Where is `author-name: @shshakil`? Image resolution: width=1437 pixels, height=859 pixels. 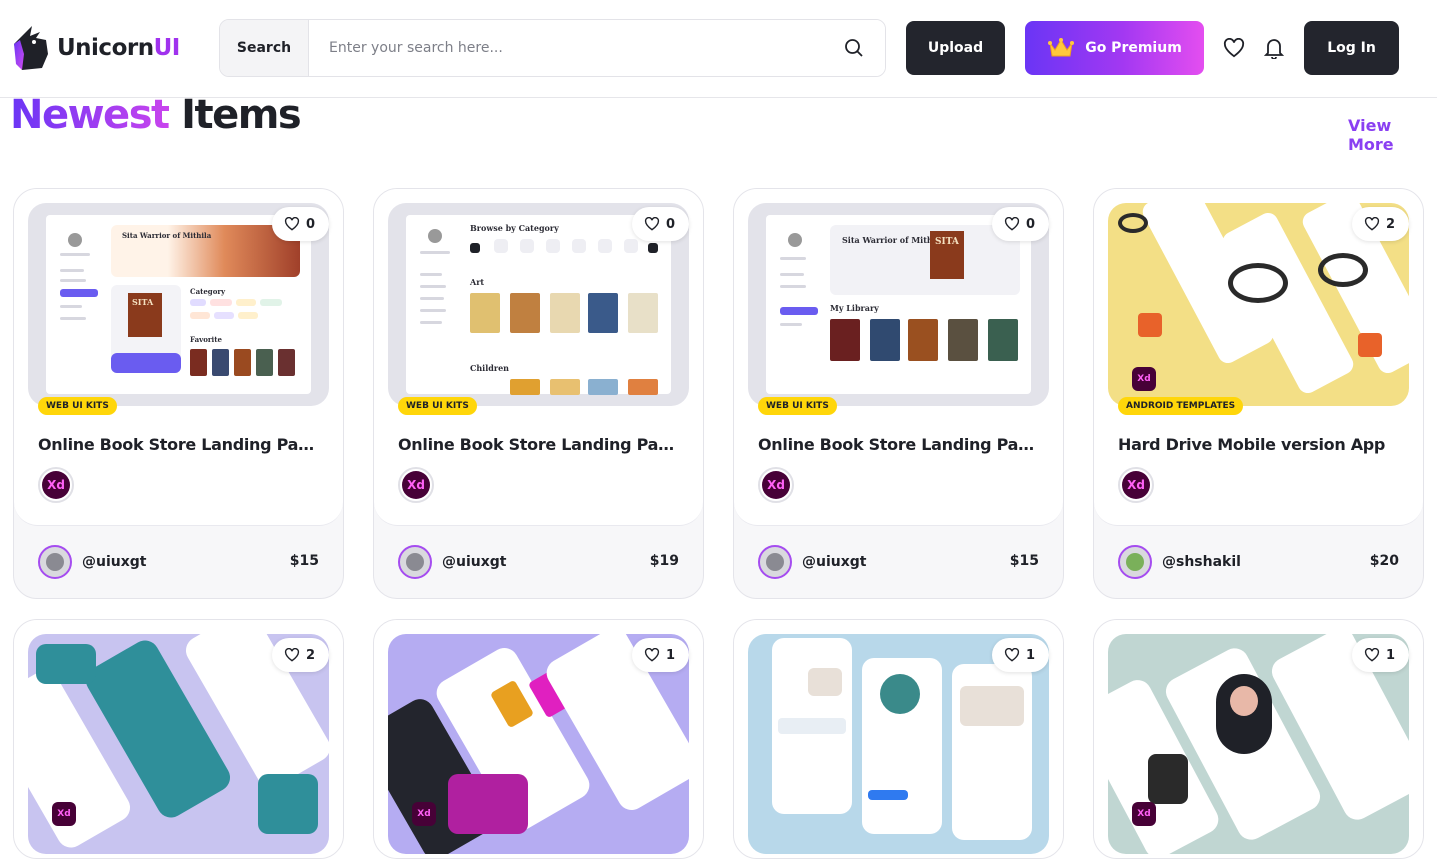
author-name: @shshakil is located at coordinates (1201, 562).